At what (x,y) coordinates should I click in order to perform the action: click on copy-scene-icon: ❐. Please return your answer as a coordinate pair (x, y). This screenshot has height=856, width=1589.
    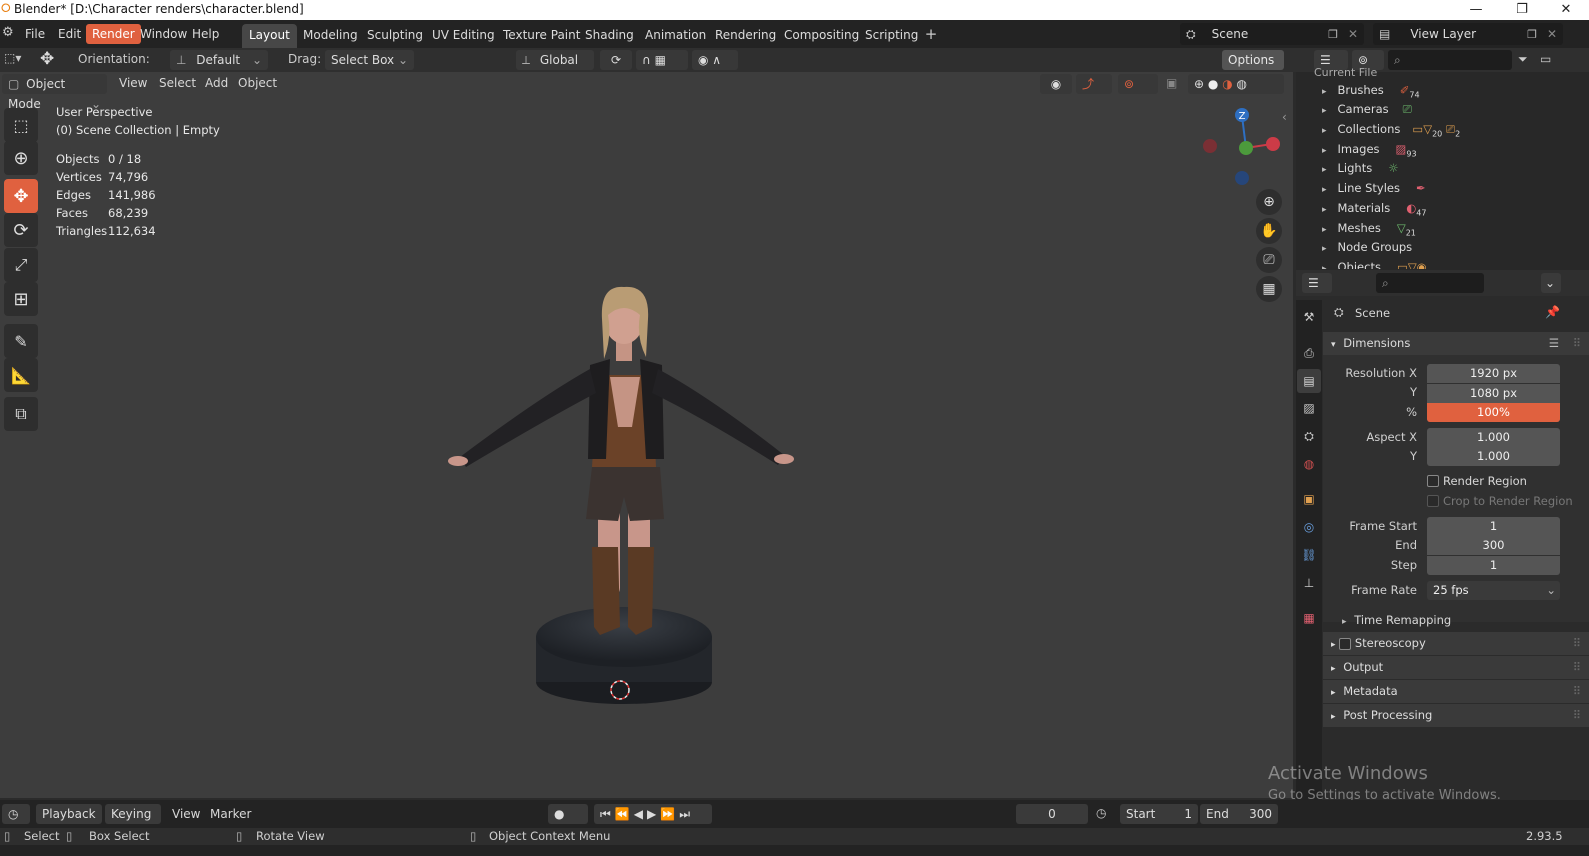
    Looking at the image, I should click on (1333, 34).